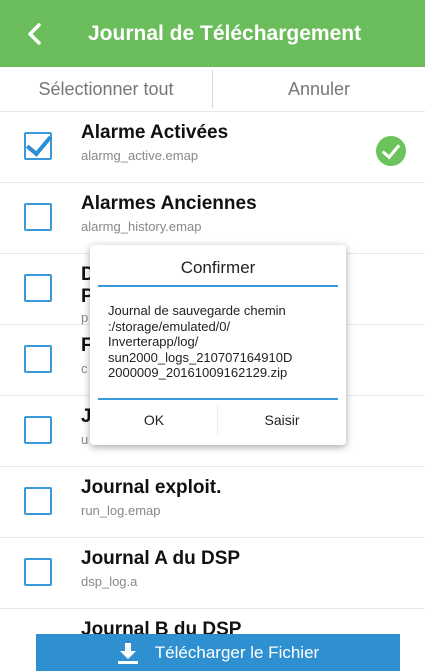 The height and width of the screenshot is (671, 425). What do you see at coordinates (212, 218) in the screenshot?
I see `list-item: Alarmes Anciennes alarmg_history.emap` at bounding box center [212, 218].